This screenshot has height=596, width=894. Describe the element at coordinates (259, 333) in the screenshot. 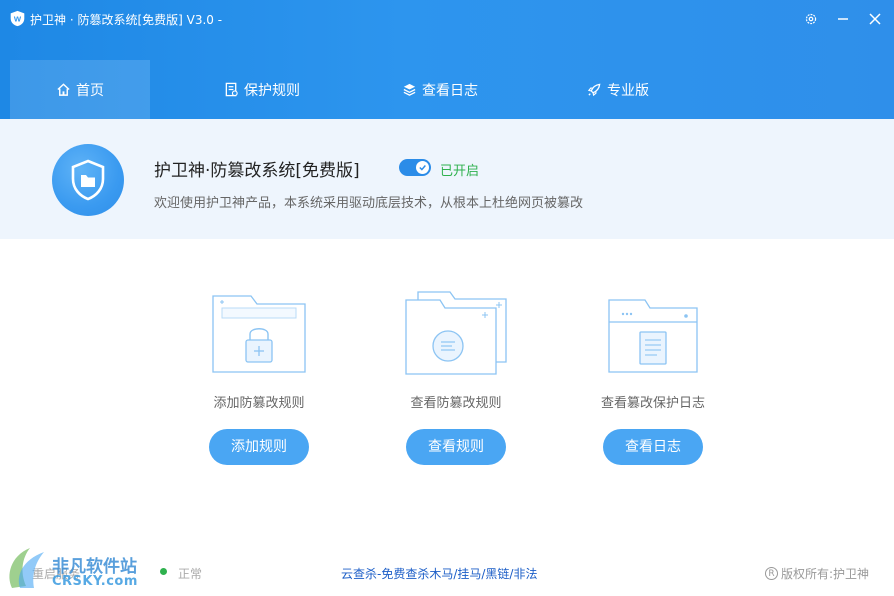

I see `folder-lock-icon` at that location.